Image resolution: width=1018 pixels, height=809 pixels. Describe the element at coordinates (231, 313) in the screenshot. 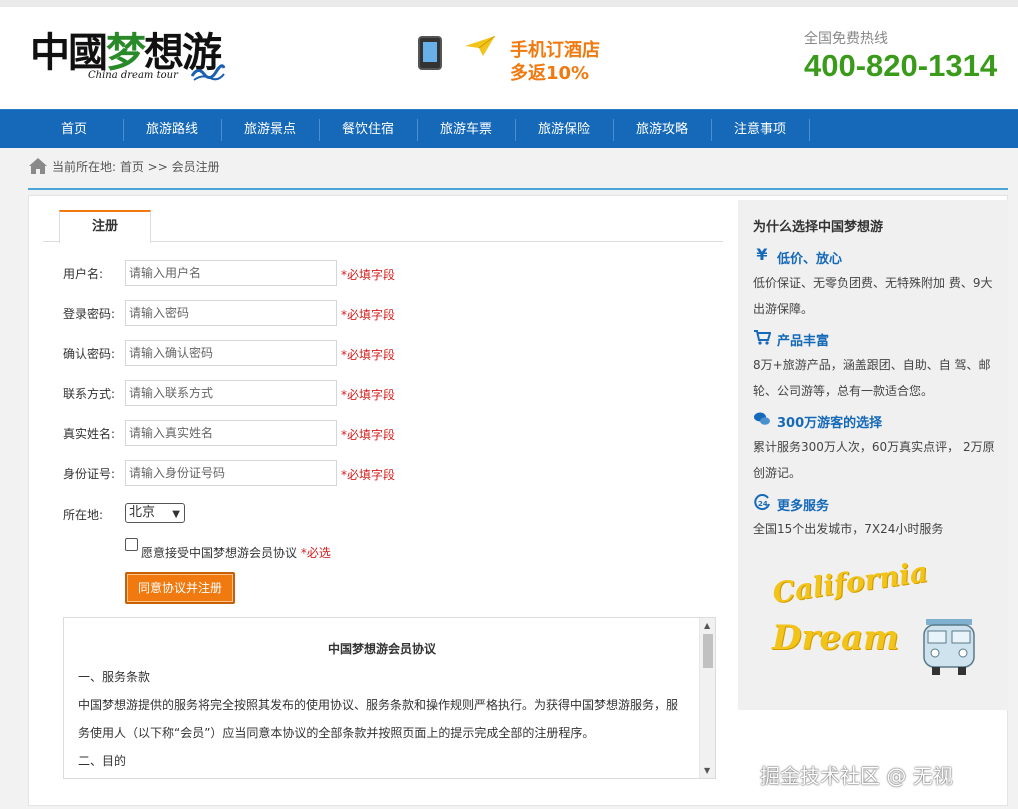

I see `password-input` at that location.